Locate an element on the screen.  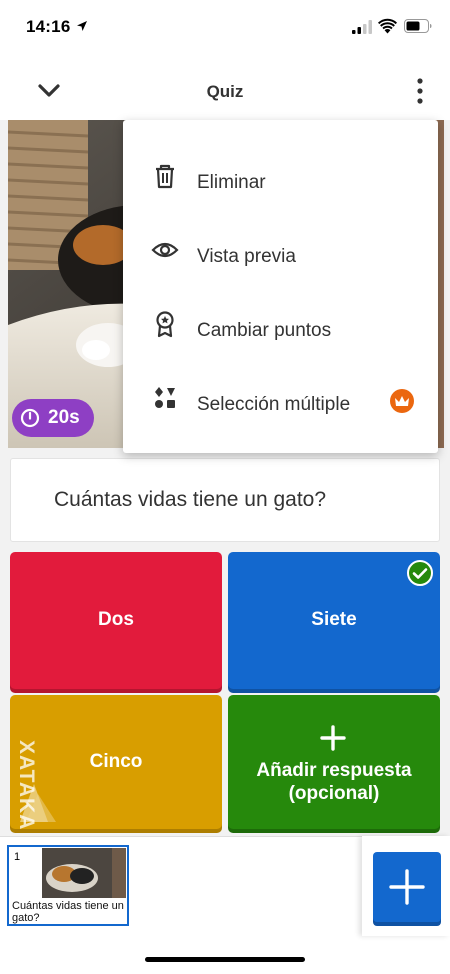
answer-label: Siete is located at coordinates (334, 619).